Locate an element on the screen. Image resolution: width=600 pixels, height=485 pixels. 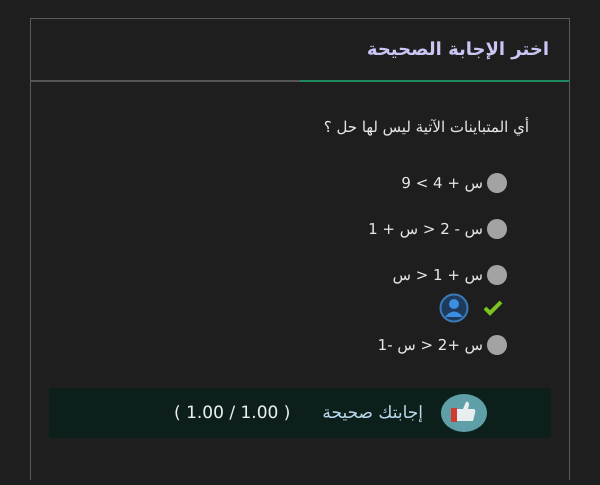
card-title: اختر الإجابة الصحيحة is located at coordinates (457, 49).